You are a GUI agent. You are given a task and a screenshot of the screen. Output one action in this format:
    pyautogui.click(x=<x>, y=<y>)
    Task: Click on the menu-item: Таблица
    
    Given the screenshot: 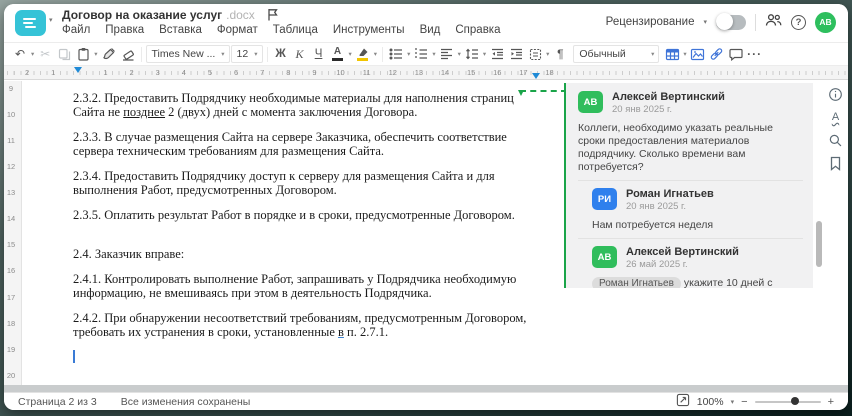 What is the action you would take?
    pyautogui.click(x=295, y=30)
    